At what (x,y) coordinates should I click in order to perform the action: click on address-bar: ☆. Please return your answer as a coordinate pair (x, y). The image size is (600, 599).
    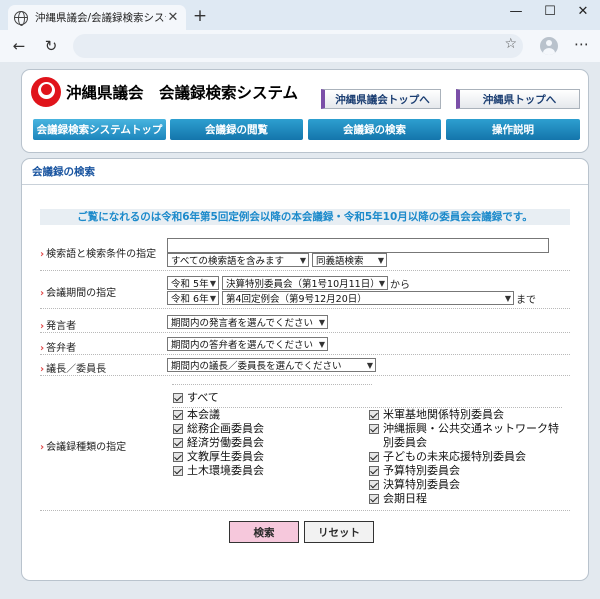
    Looking at the image, I should click on (298, 46).